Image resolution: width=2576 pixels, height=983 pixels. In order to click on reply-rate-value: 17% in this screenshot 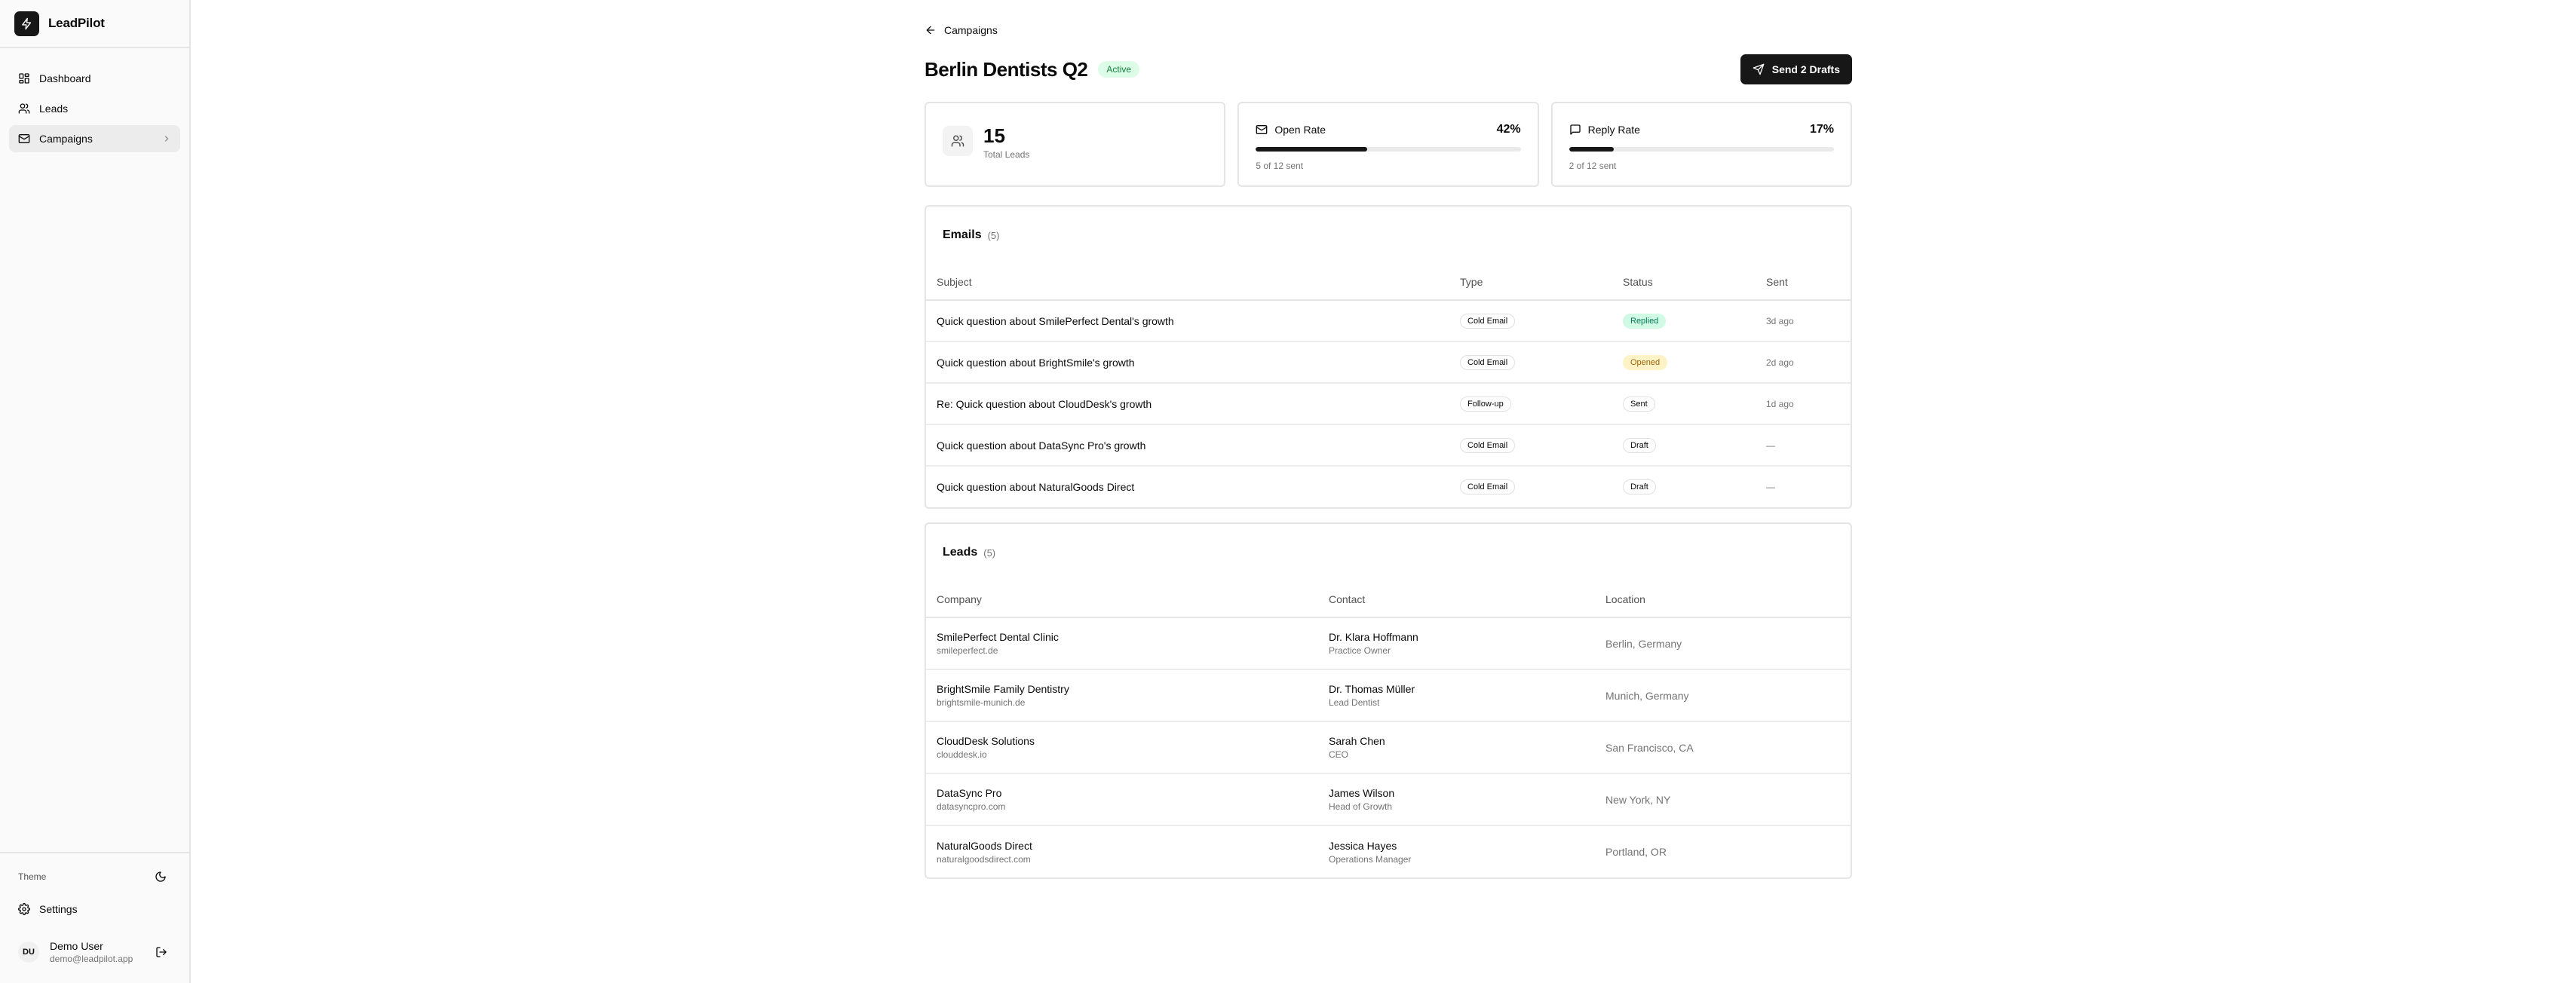, I will do `click(1821, 129)`.